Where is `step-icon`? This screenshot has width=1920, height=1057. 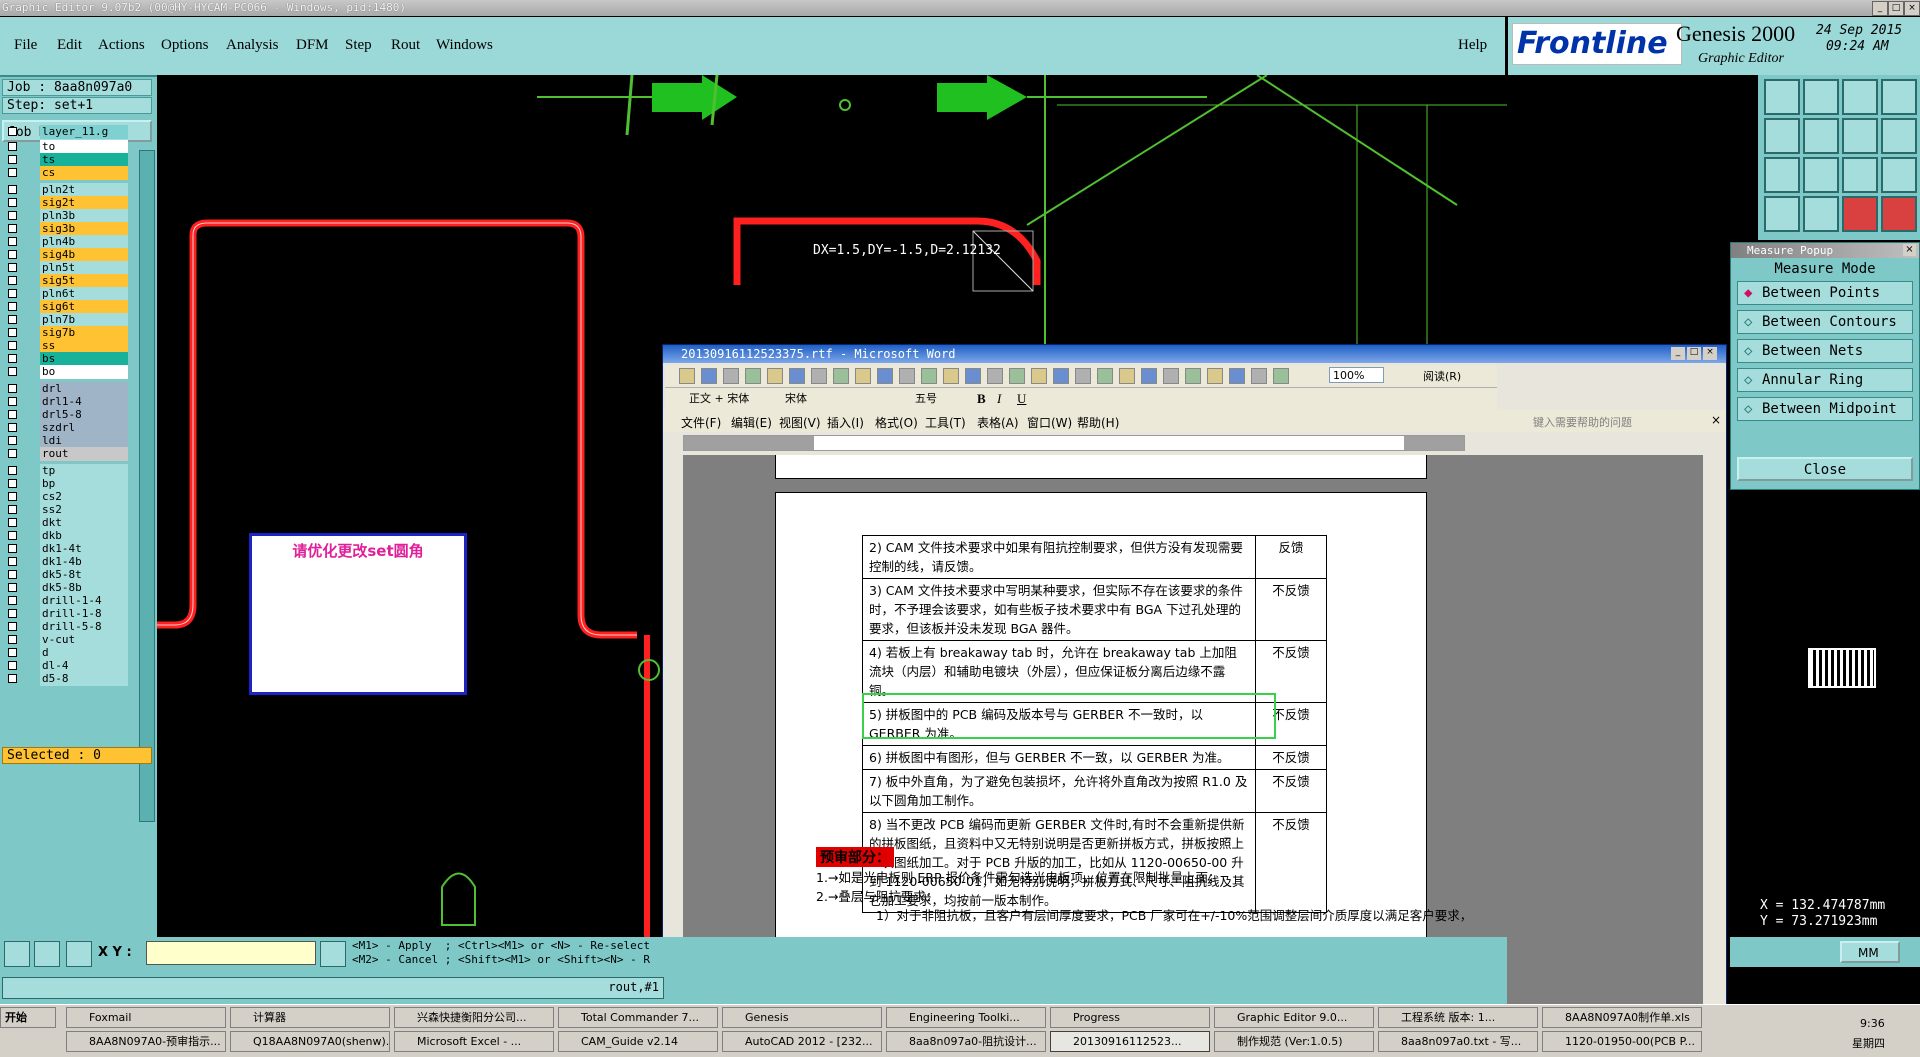 step-icon is located at coordinates (1899, 136).